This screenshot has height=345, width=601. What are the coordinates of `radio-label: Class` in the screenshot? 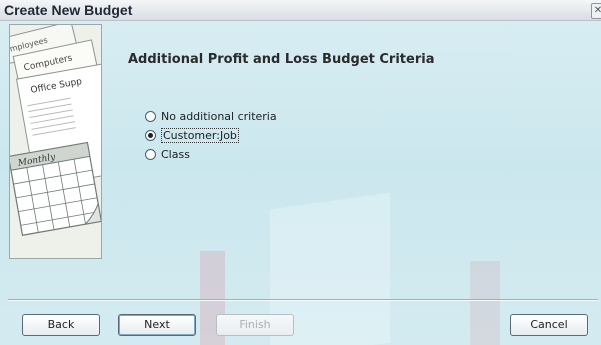 It's located at (175, 154).